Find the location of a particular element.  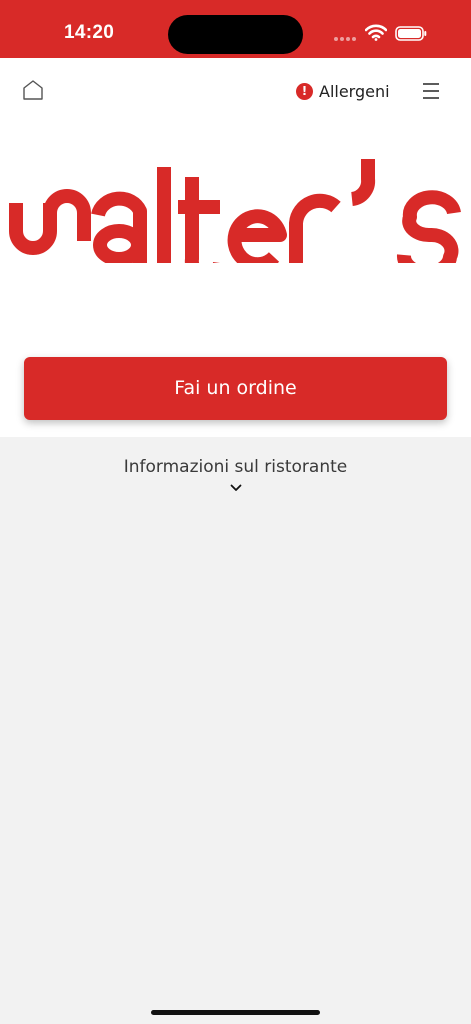

status-bar: 14:20 is located at coordinates (235, 29).